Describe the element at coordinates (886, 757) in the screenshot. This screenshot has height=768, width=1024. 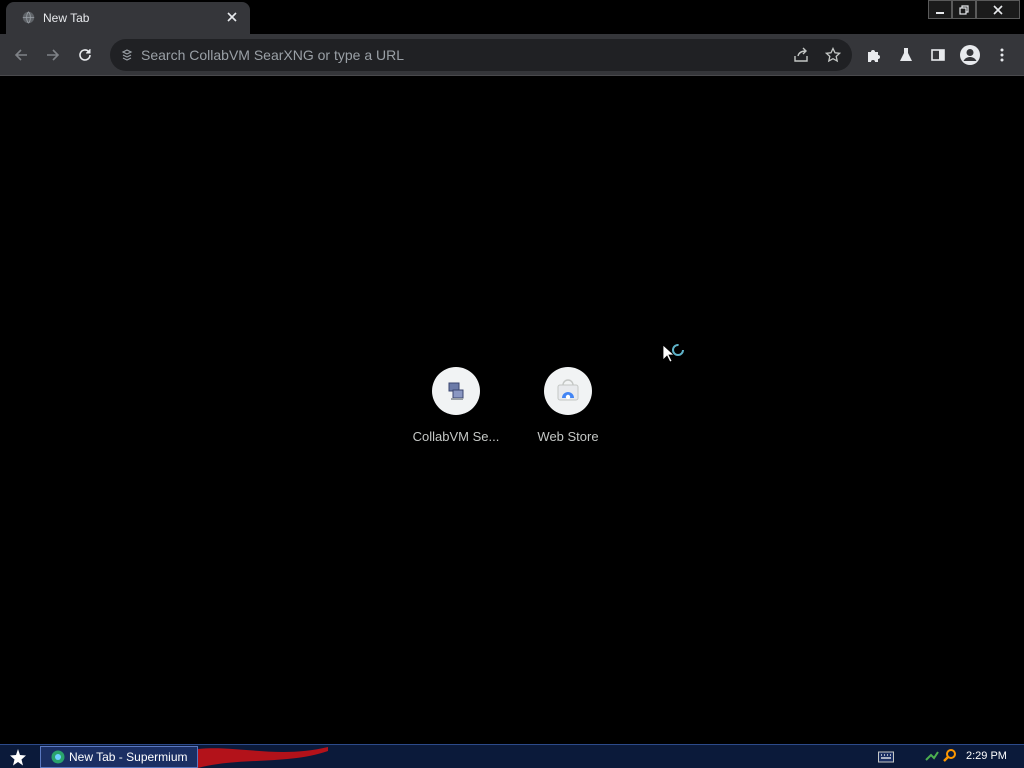
I see `keyboard-icon` at that location.